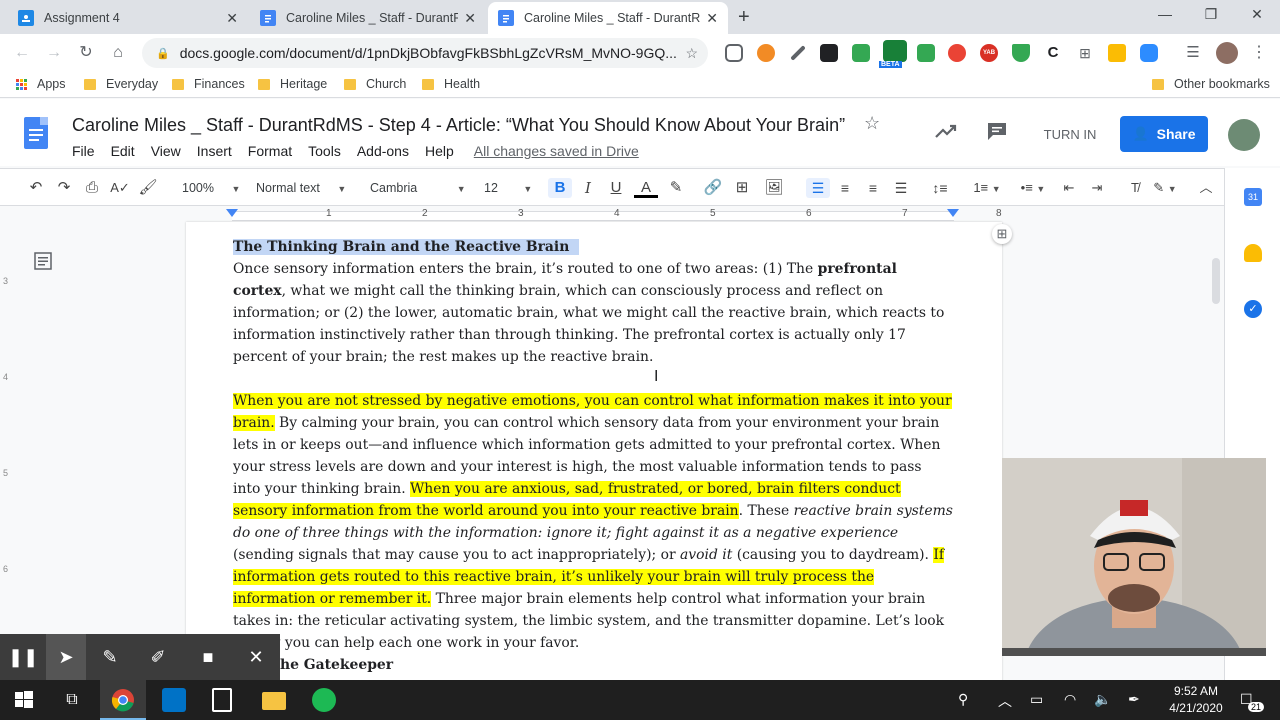 The height and width of the screenshot is (720, 1280). What do you see at coordinates (1033, 188) in the screenshot?
I see `bulleted-list-icon: •≡ ▼` at bounding box center [1033, 188].